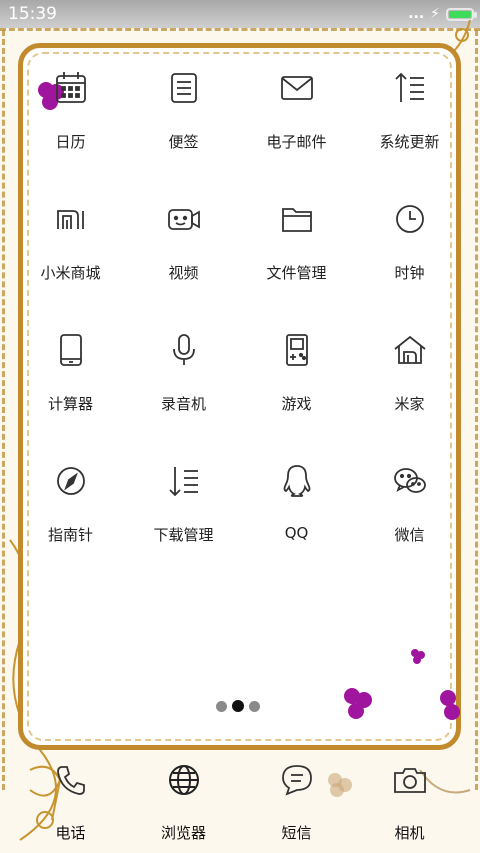  What do you see at coordinates (409, 385) in the screenshot?
I see `app-mi-home: 米家` at bounding box center [409, 385].